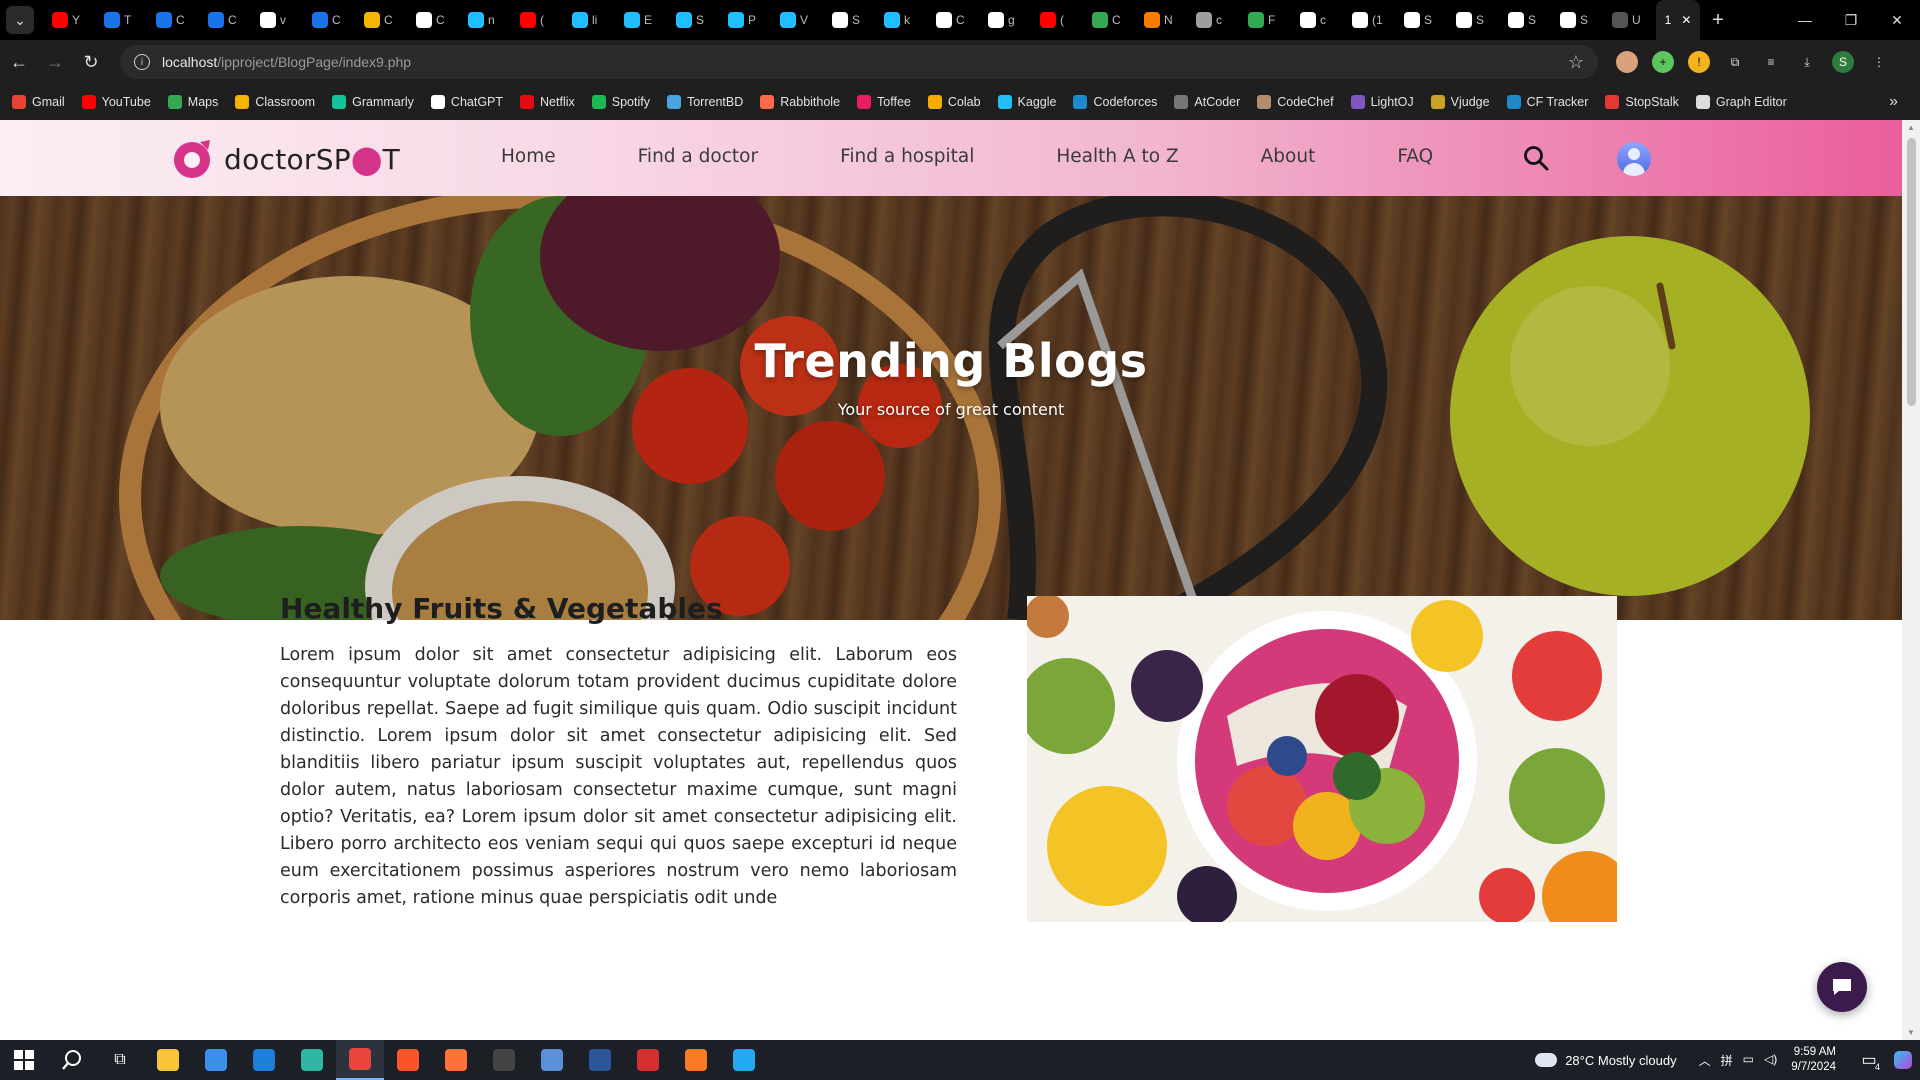 The image size is (1920, 1080). What do you see at coordinates (20, 20) in the screenshot?
I see `tab-search-button: ⌄` at bounding box center [20, 20].